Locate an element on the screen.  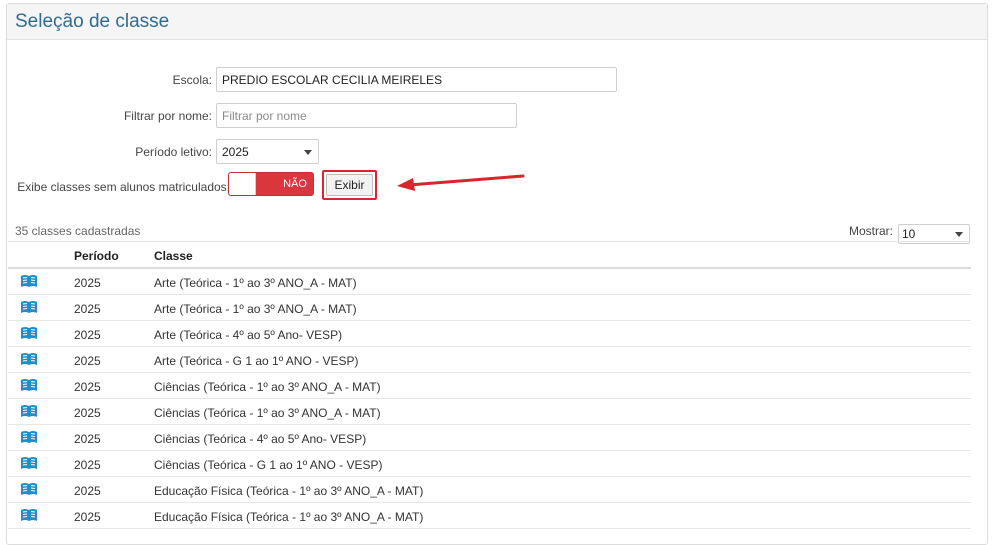
escola-field: PREDIO ESCOLAR CECILIA MEIRELES is located at coordinates (416, 79).